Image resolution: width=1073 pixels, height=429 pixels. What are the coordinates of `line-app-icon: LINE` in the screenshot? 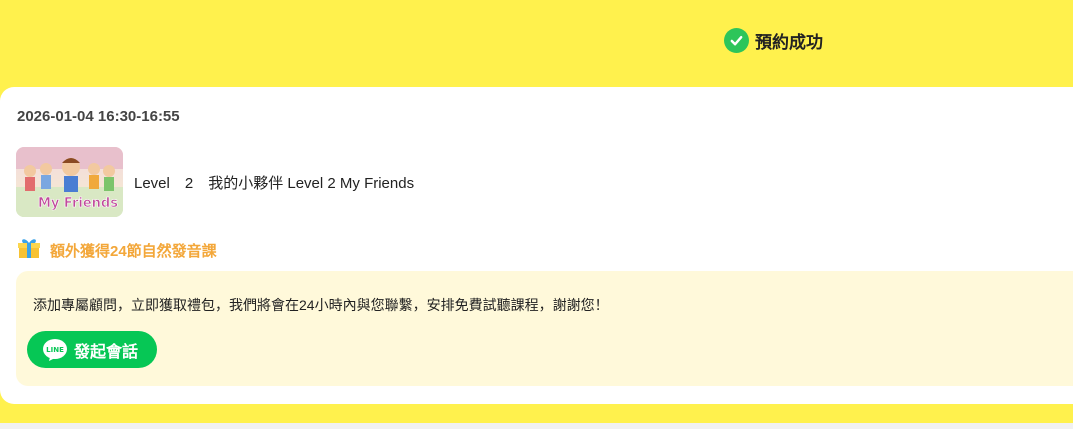 It's located at (55, 350).